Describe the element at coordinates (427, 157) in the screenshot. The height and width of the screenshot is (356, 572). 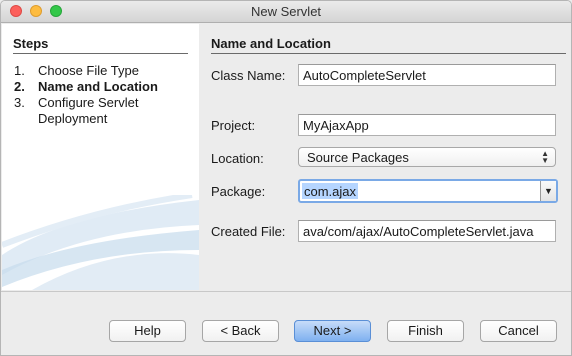
I see `location-select: Source Packages ▲ ▼` at that location.